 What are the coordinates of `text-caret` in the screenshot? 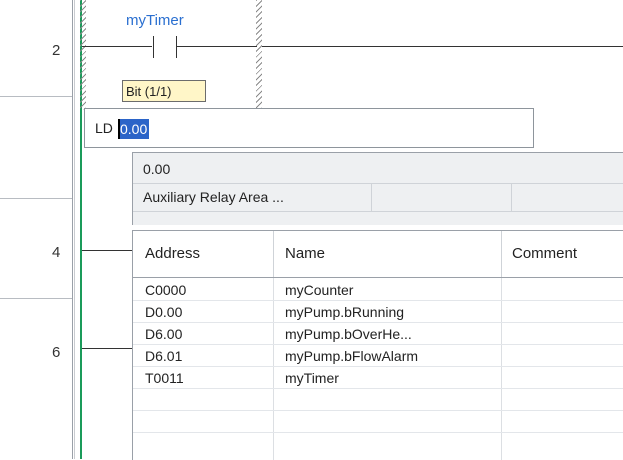 It's located at (119, 129).